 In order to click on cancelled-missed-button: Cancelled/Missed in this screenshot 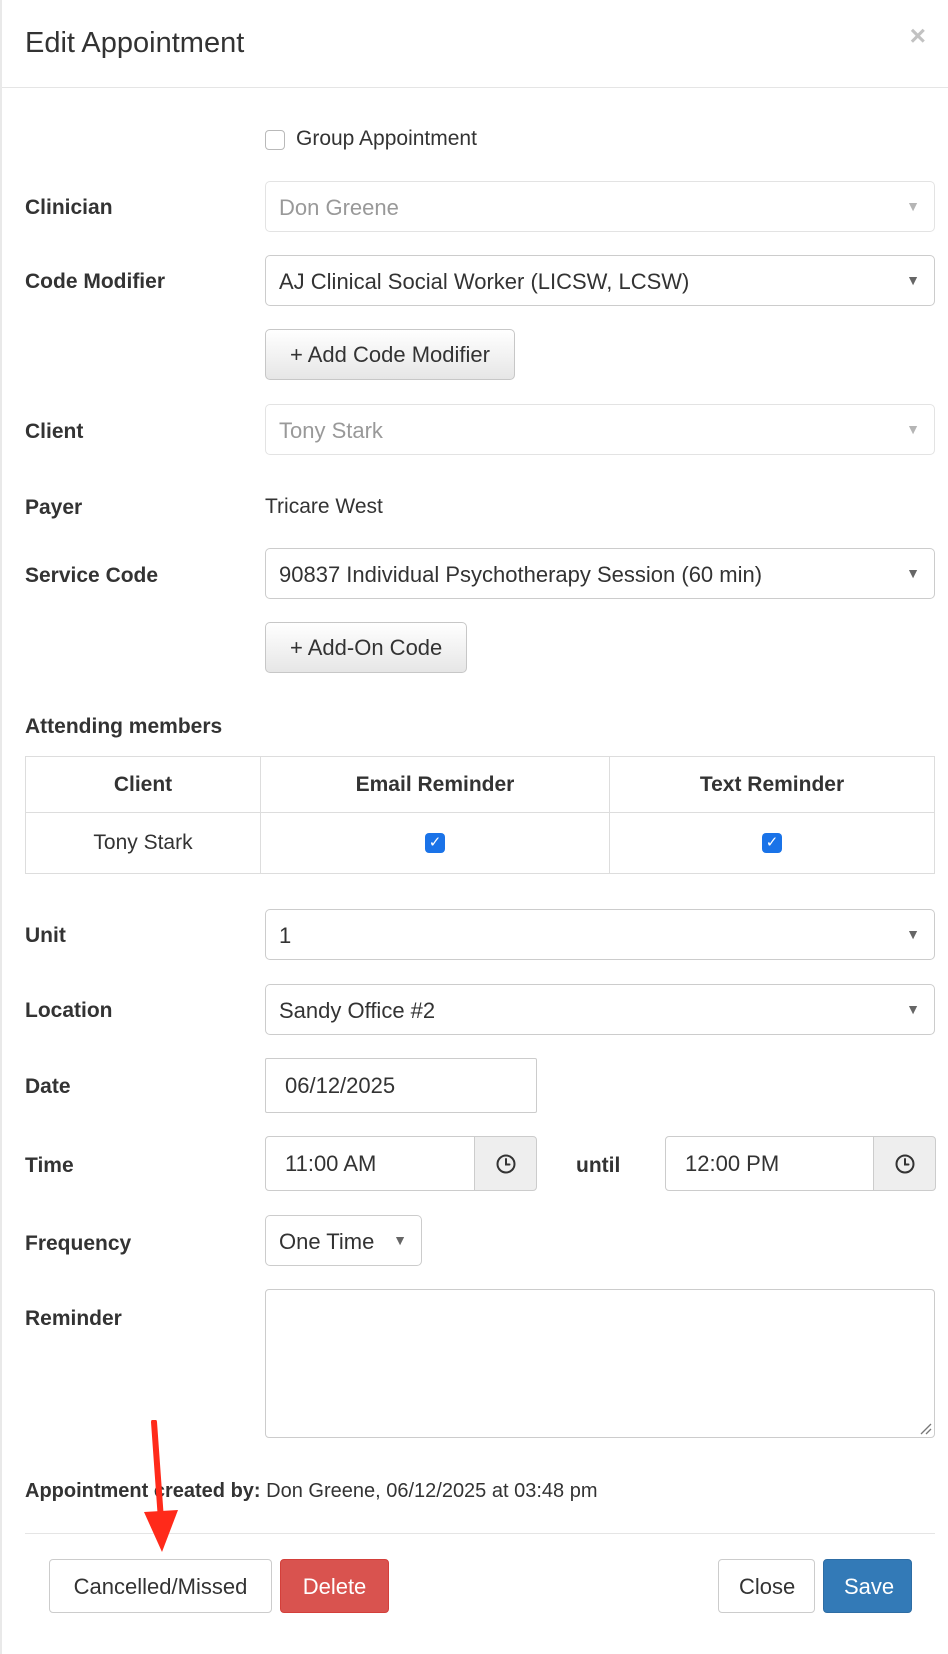, I will do `click(160, 1586)`.